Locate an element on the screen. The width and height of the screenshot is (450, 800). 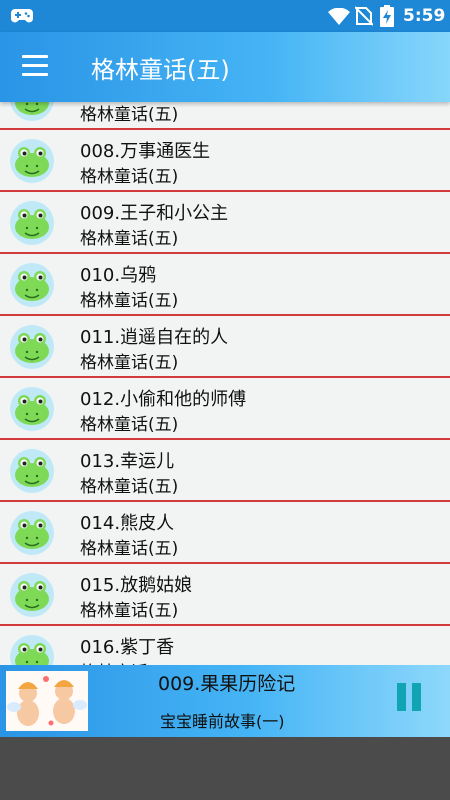
cherub-illustration is located at coordinates (47, 701).